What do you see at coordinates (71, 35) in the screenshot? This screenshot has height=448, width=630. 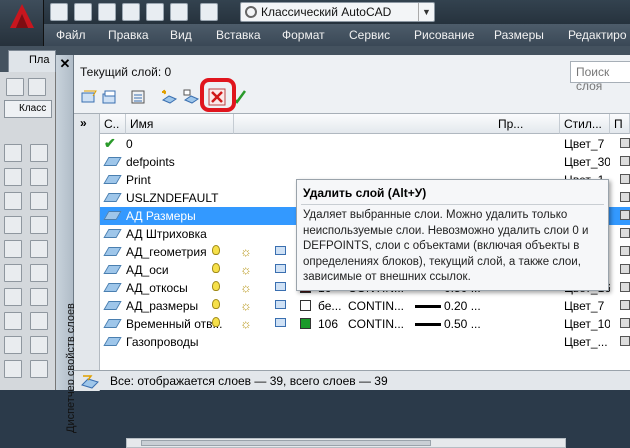 I see `menu-file: Файл` at bounding box center [71, 35].